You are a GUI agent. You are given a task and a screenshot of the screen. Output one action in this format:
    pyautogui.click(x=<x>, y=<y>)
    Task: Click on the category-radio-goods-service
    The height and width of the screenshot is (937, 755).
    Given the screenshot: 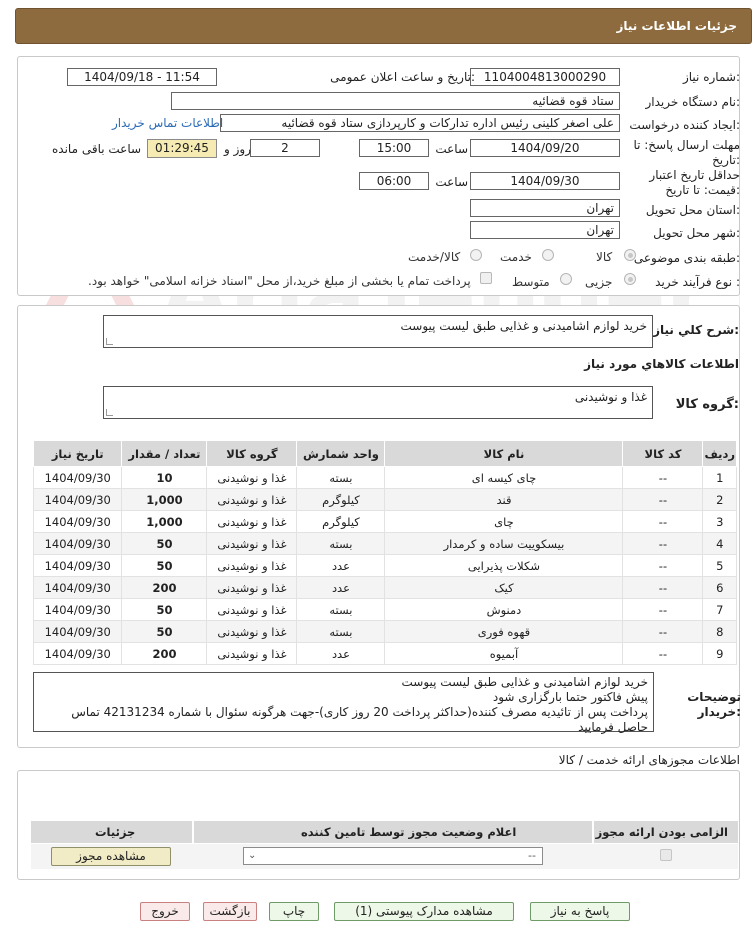 What is the action you would take?
    pyautogui.click(x=476, y=255)
    